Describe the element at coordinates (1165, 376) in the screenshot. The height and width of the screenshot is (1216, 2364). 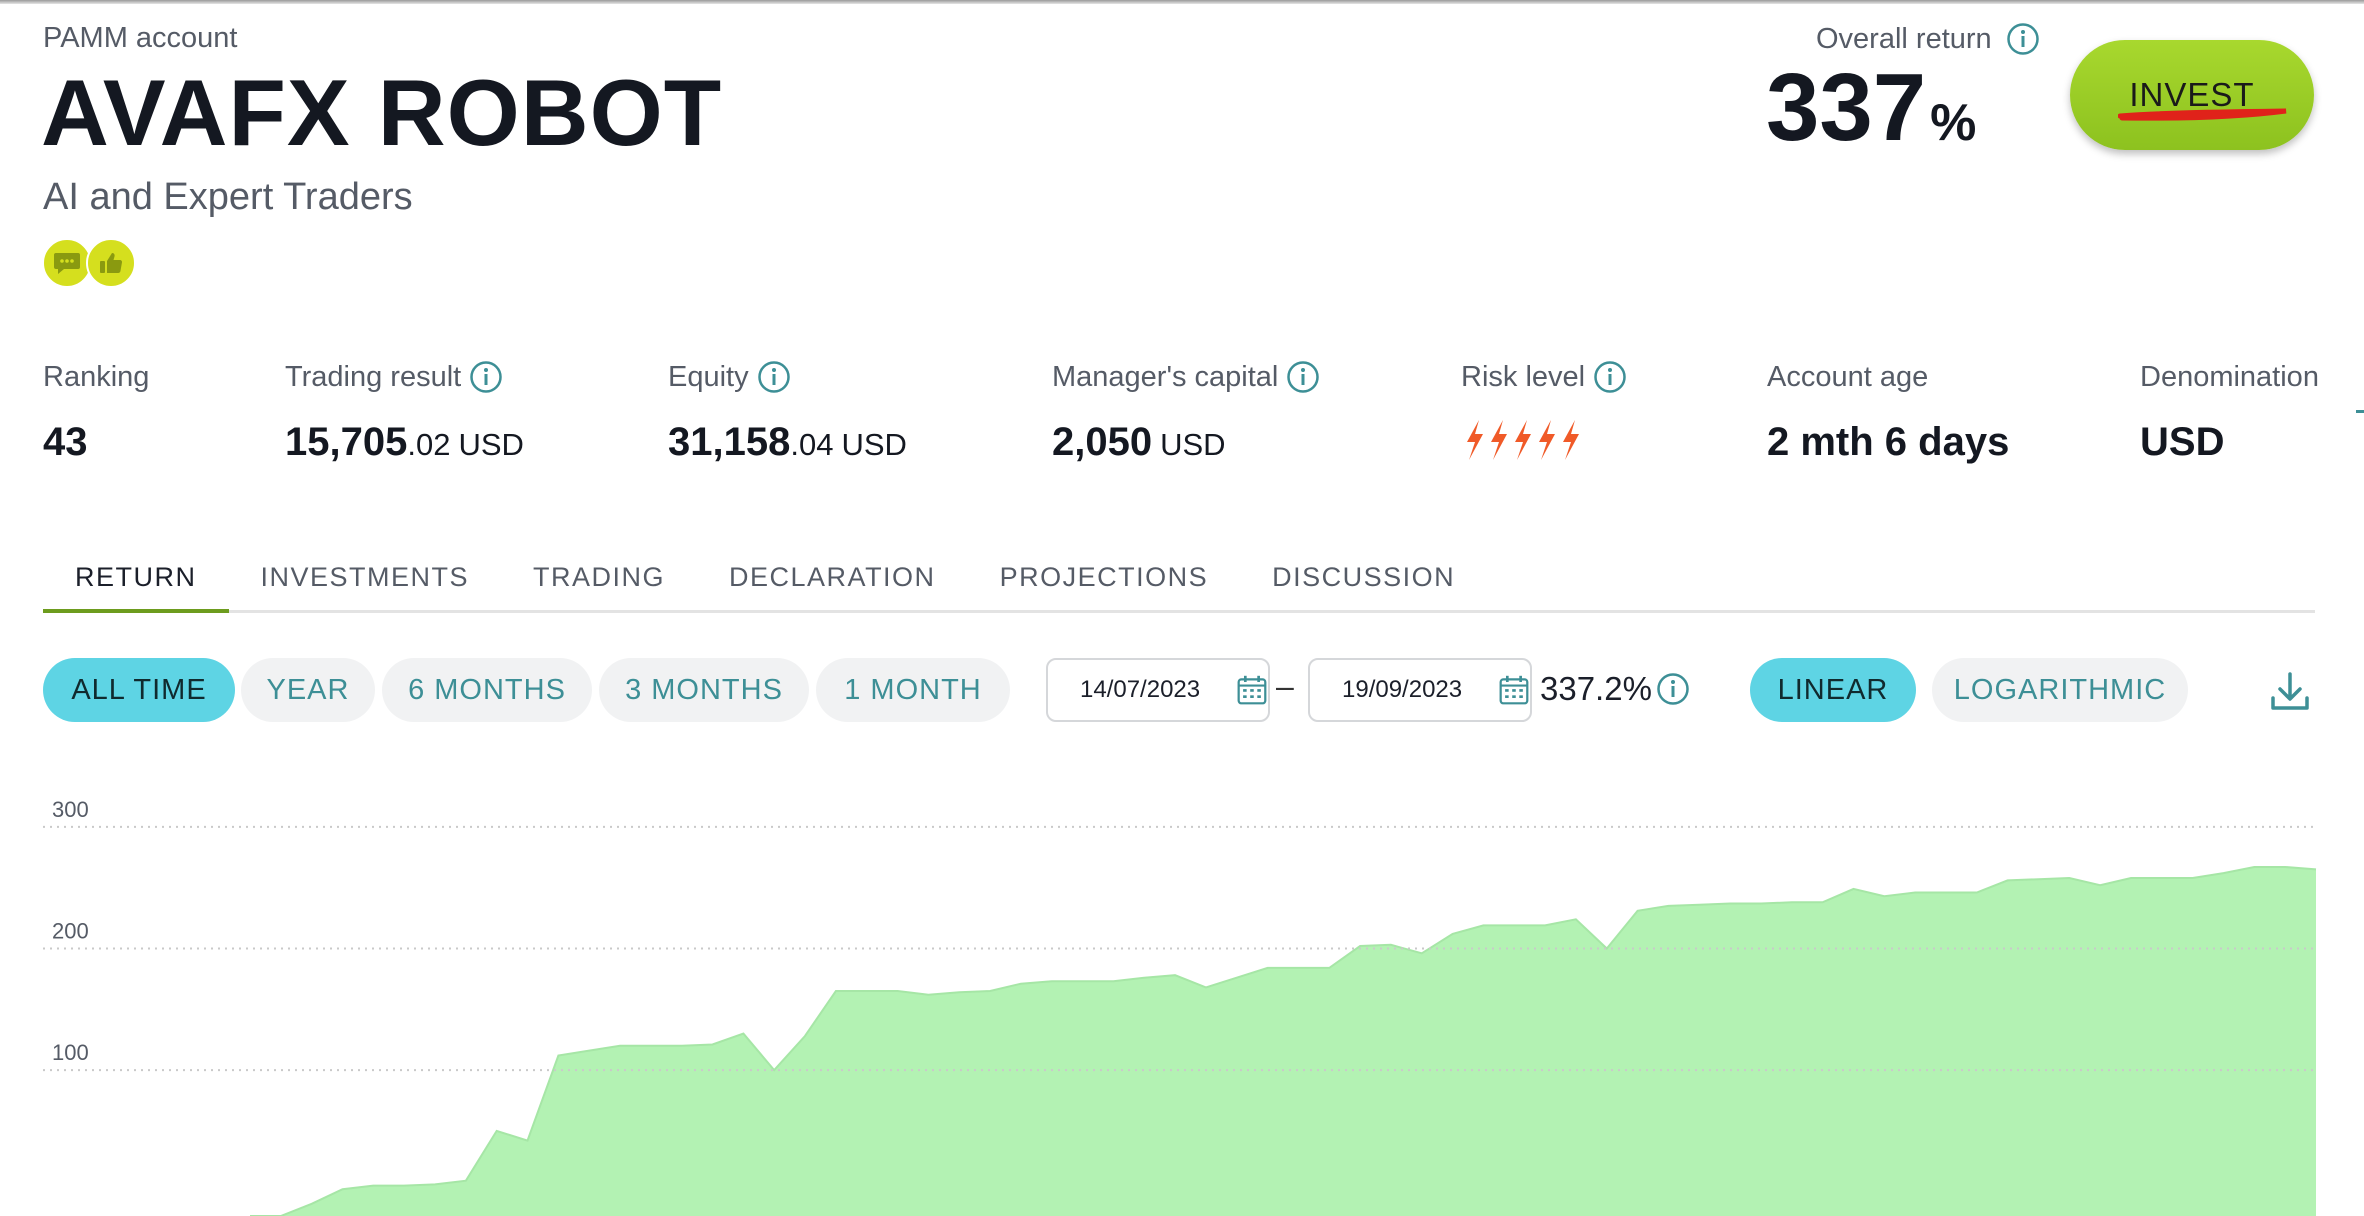
I see `managers-capital-label: Manager's capital` at that location.